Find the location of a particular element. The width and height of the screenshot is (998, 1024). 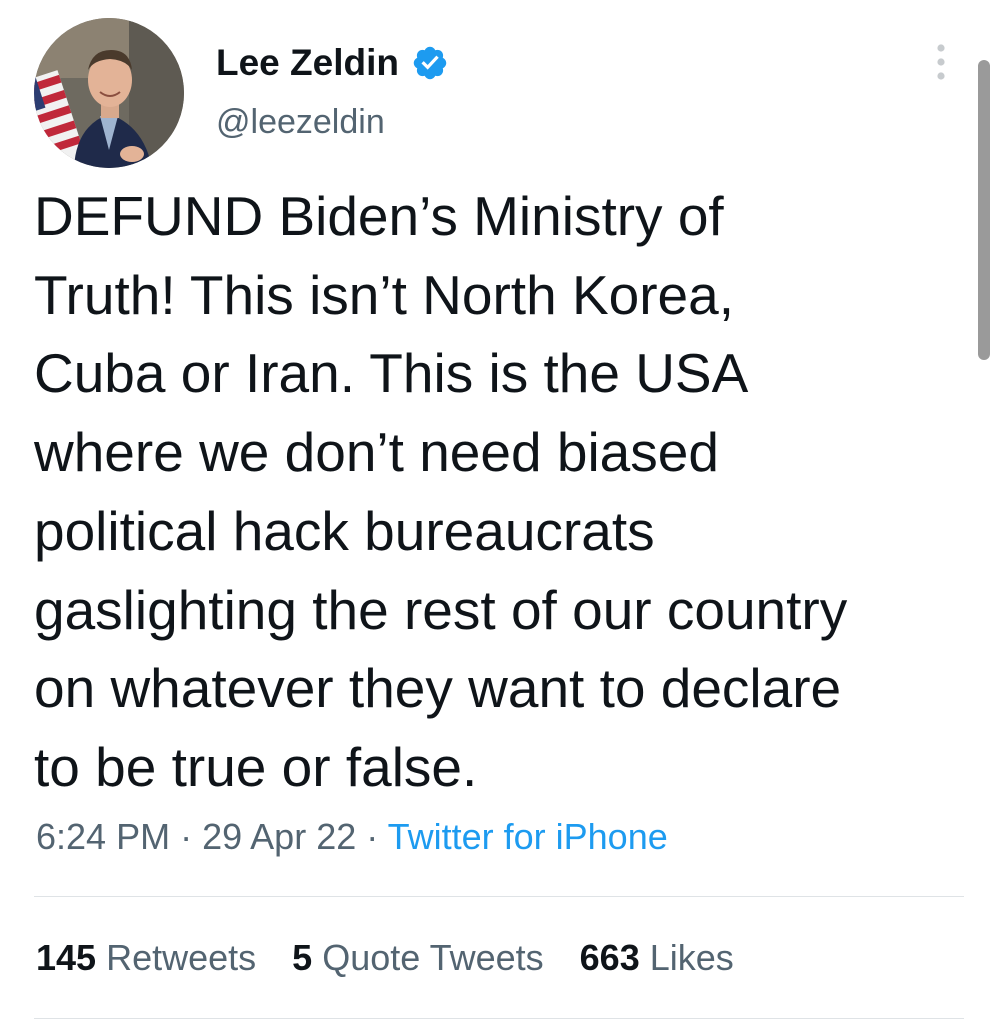

quote-tweets-stat: 5 Quote Tweets is located at coordinates (418, 958).